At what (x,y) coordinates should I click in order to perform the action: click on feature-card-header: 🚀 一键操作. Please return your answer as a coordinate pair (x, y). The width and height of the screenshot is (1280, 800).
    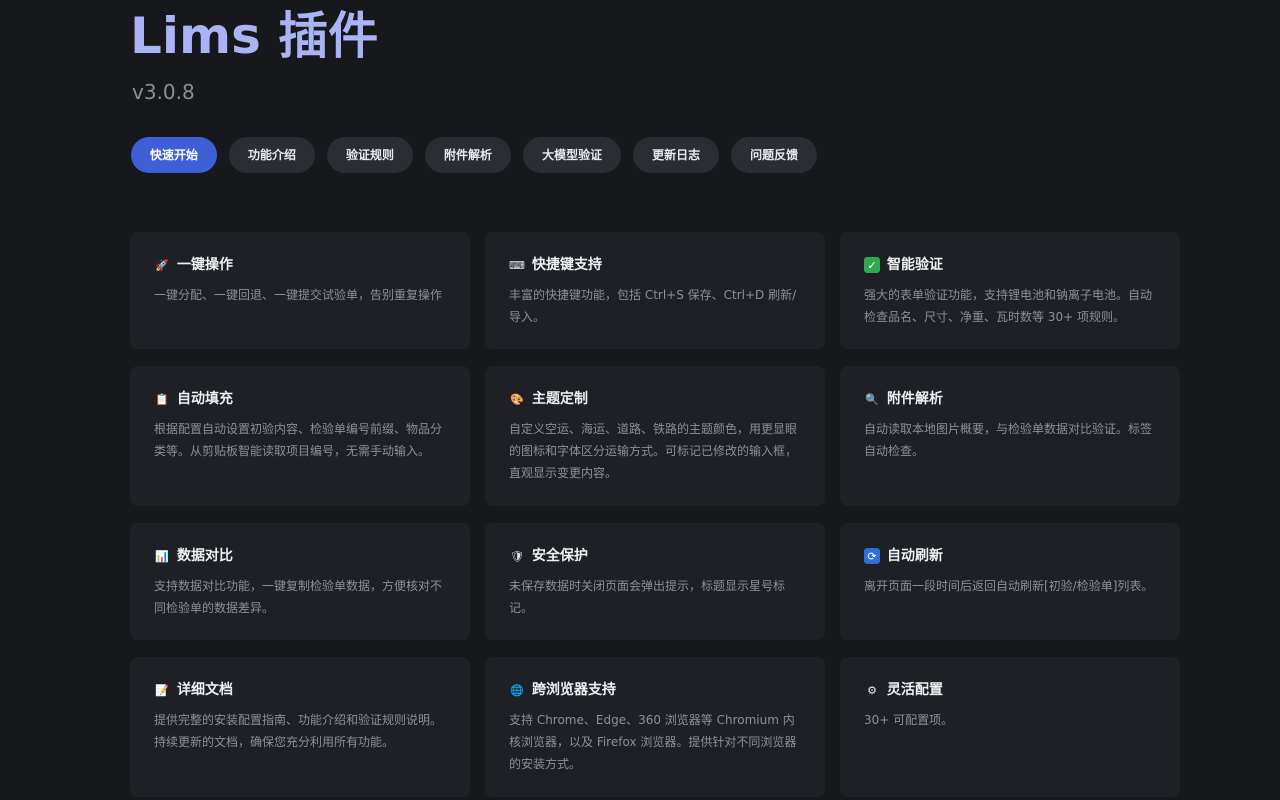
    Looking at the image, I should click on (302, 265).